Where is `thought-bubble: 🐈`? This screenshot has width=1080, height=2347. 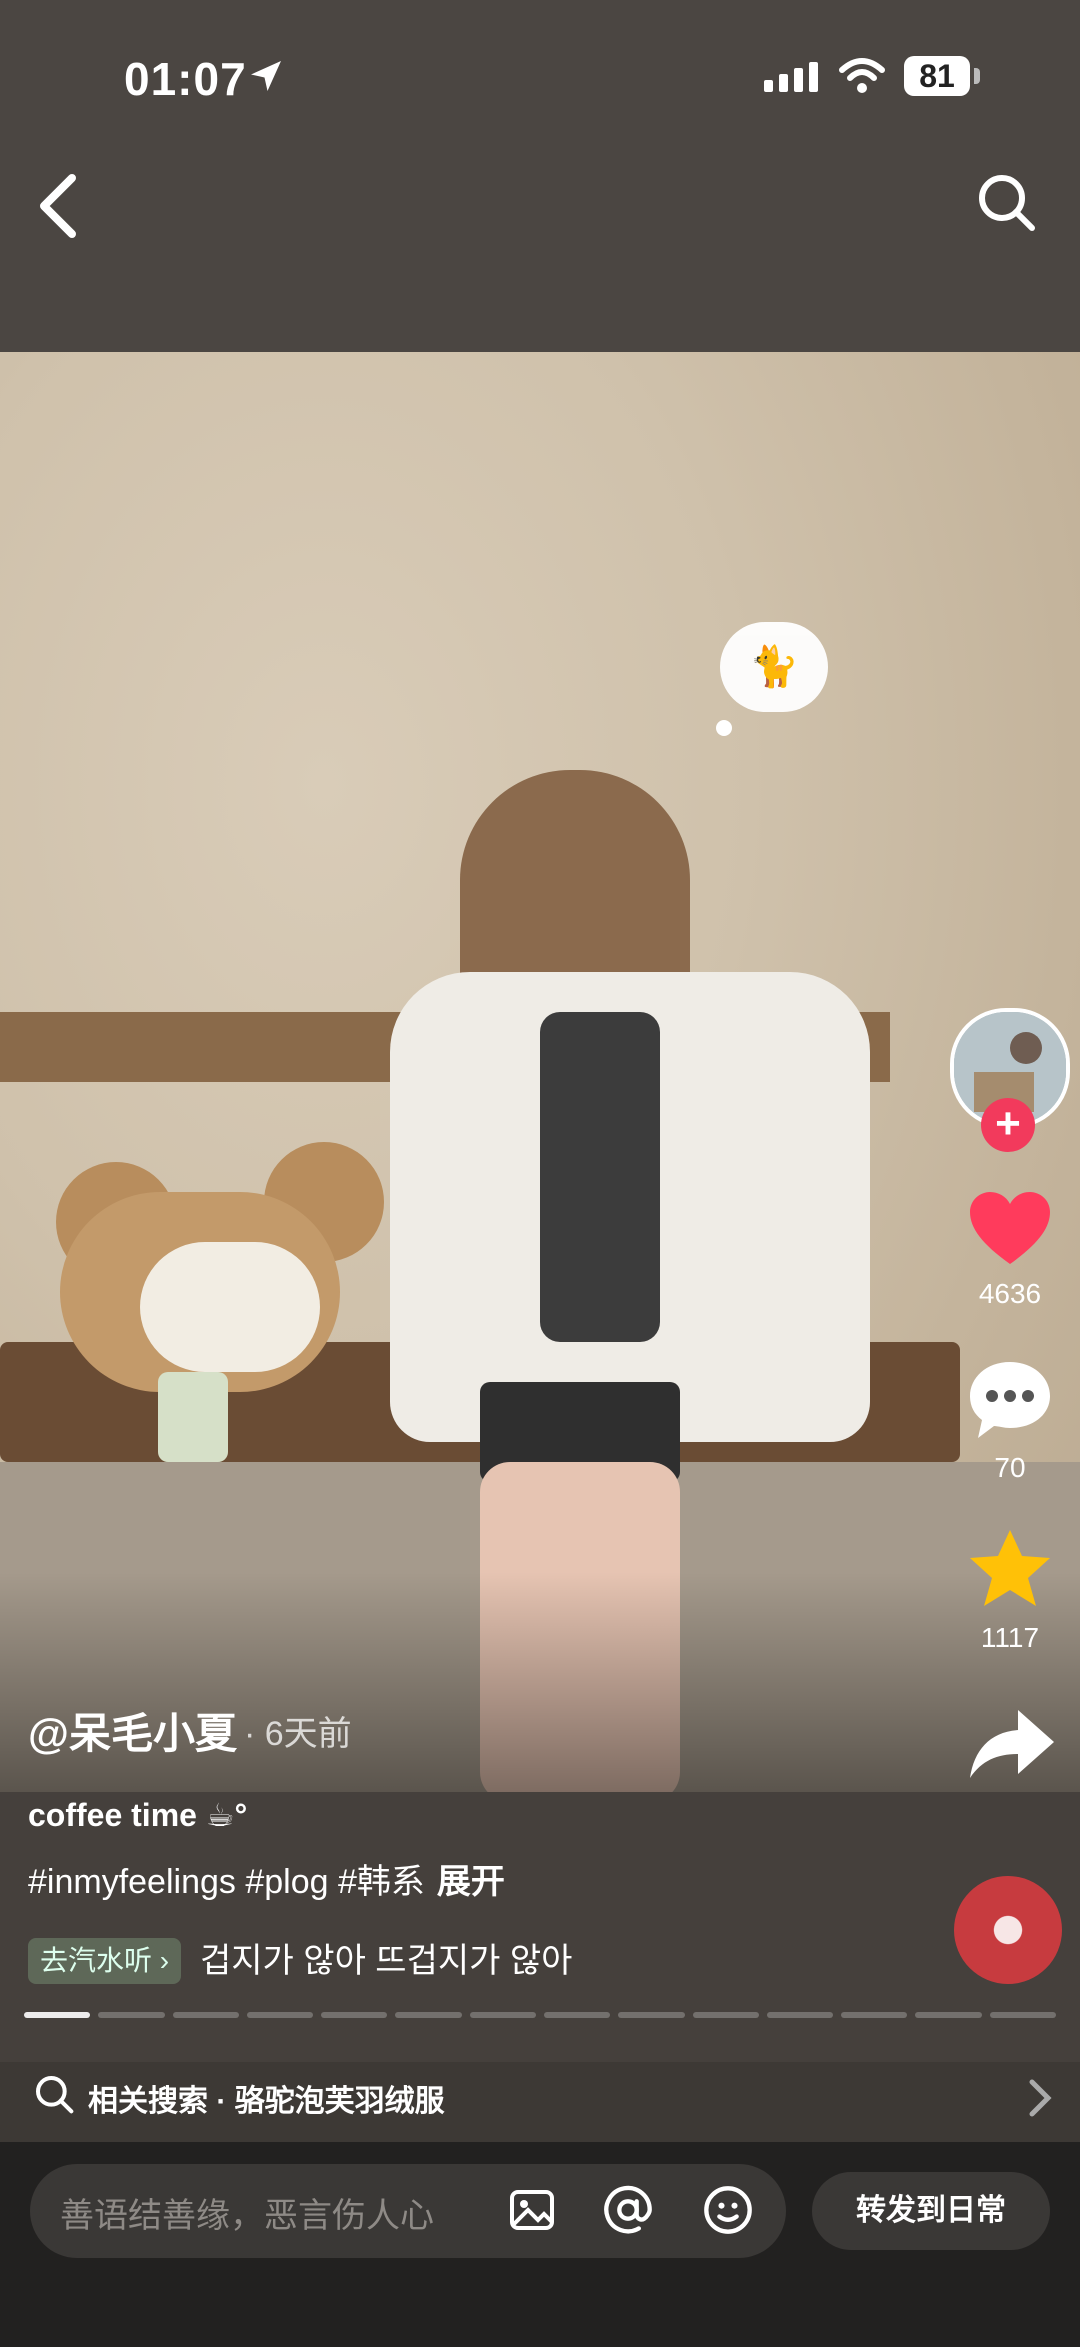 thought-bubble: 🐈 is located at coordinates (774, 667).